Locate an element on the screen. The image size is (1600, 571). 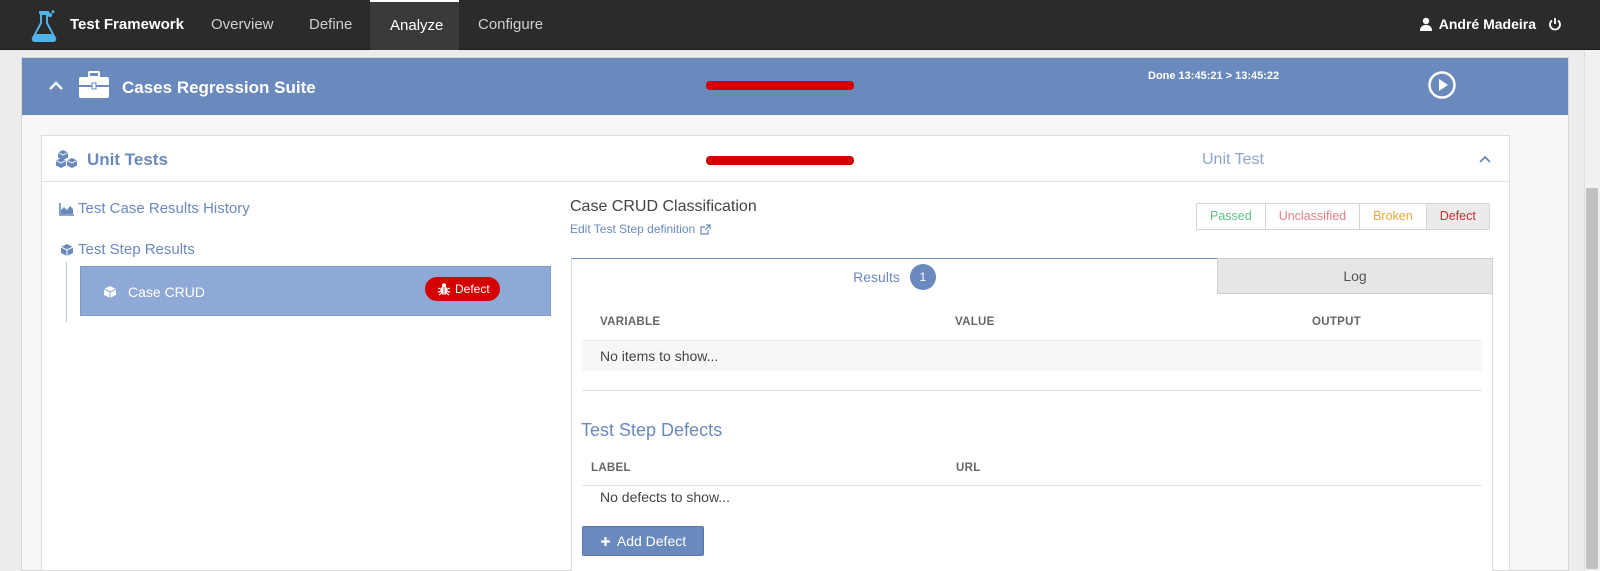
external-link-icon is located at coordinates (705, 229).